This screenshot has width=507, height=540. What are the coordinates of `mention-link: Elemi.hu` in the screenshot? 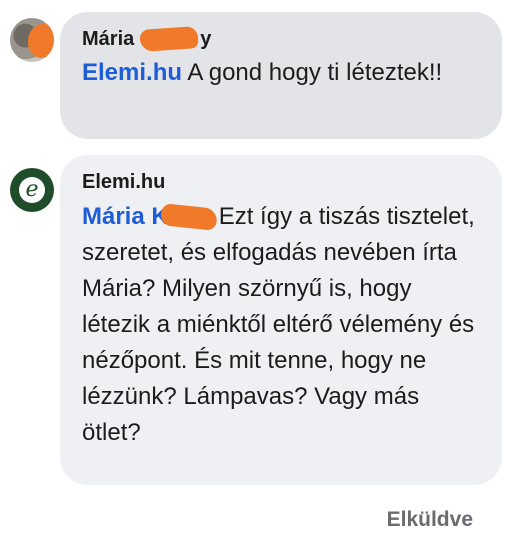 It's located at (132, 72).